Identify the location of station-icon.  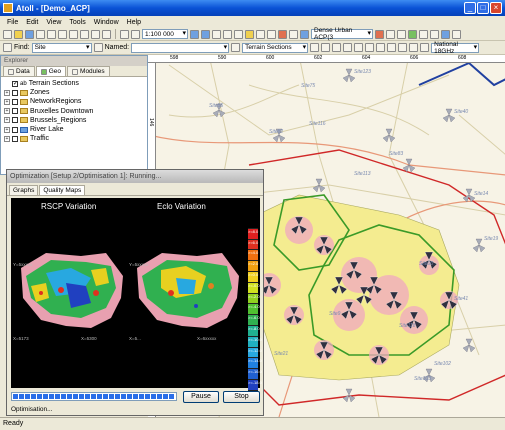
(379, 34).